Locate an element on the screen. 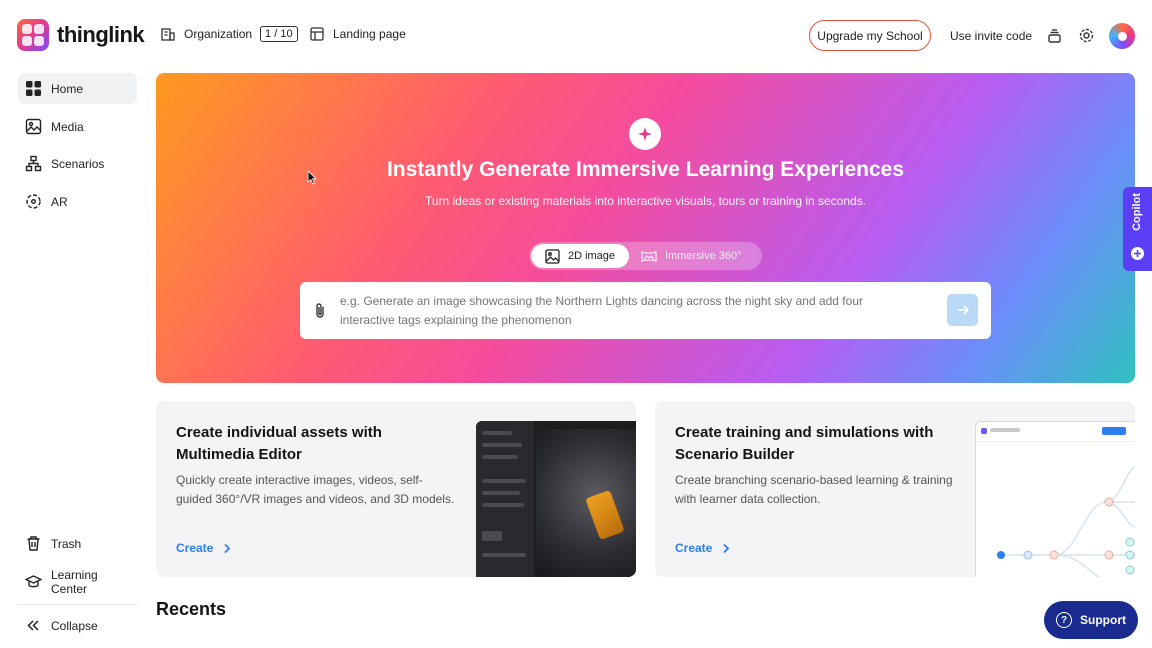  arrow-right-icon is located at coordinates (963, 310).